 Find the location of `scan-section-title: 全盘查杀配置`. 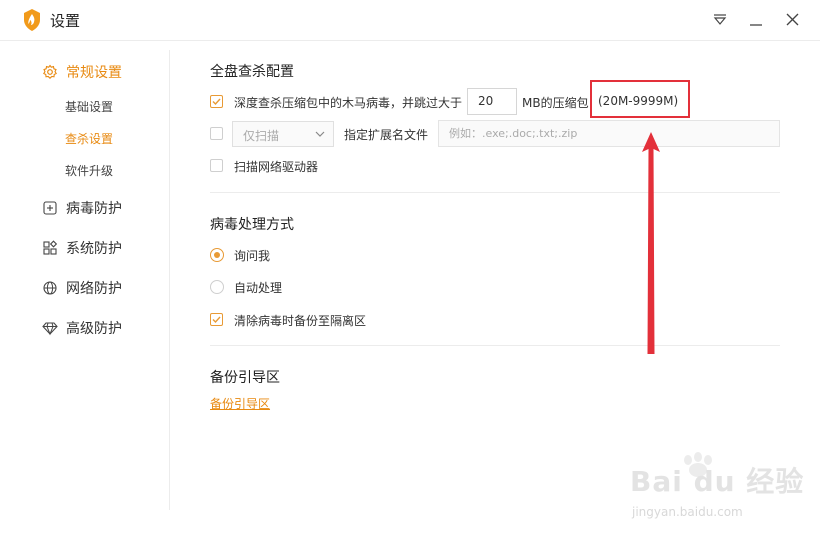

scan-section-title: 全盘查杀配置 is located at coordinates (252, 72).